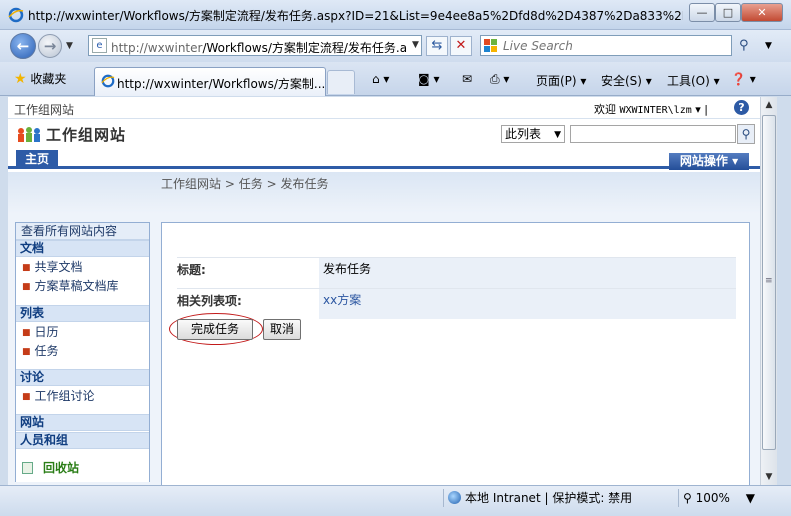 This screenshot has width=791, height=516. Describe the element at coordinates (557, 135) in the screenshot. I see `chevron-down-icon: ▼` at that location.